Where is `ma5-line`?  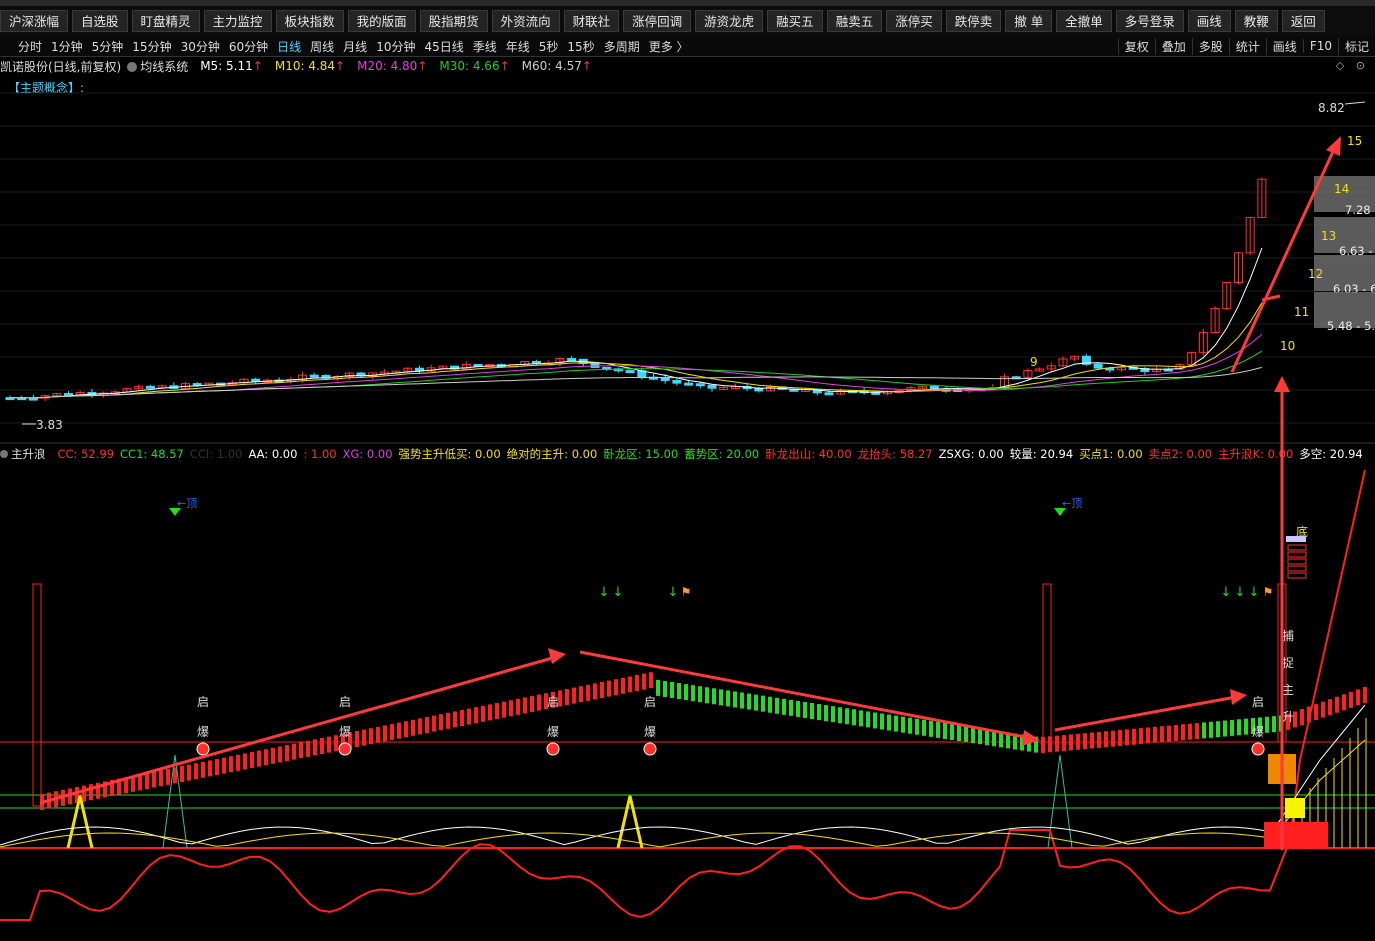
ma5-line is located at coordinates (636, 323).